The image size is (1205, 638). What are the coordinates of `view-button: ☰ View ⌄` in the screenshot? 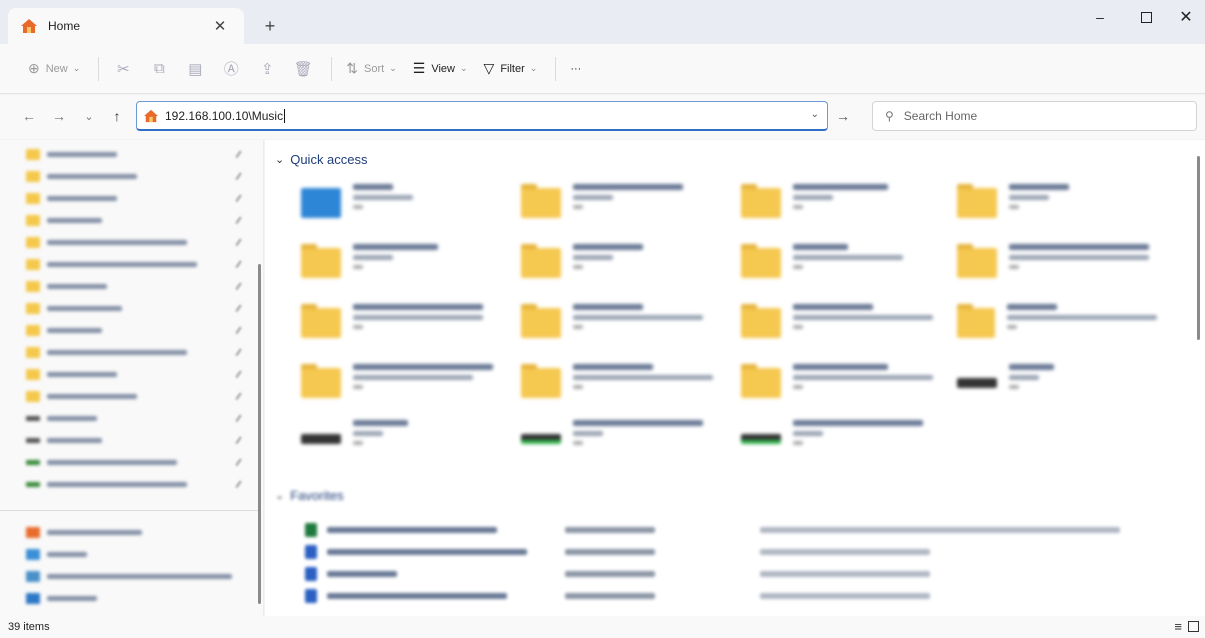 It's located at (440, 69).